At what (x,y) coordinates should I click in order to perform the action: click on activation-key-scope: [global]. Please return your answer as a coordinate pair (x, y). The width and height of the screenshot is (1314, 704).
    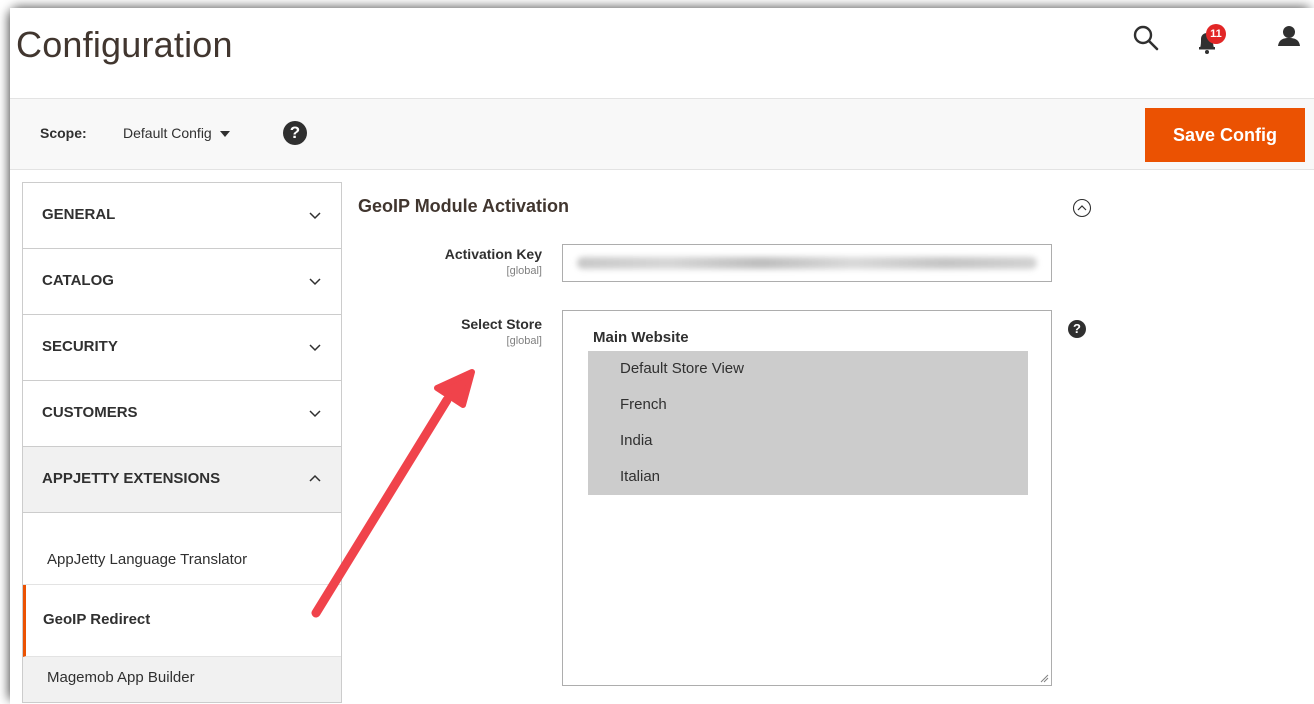
    Looking at the image, I should click on (524, 271).